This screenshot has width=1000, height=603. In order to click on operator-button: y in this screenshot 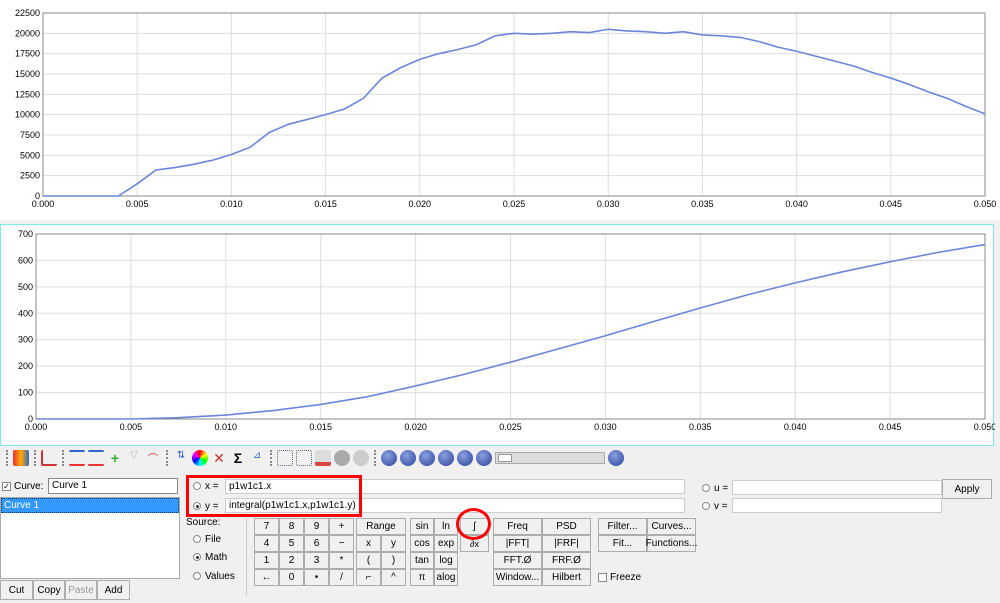, I will do `click(393, 543)`.